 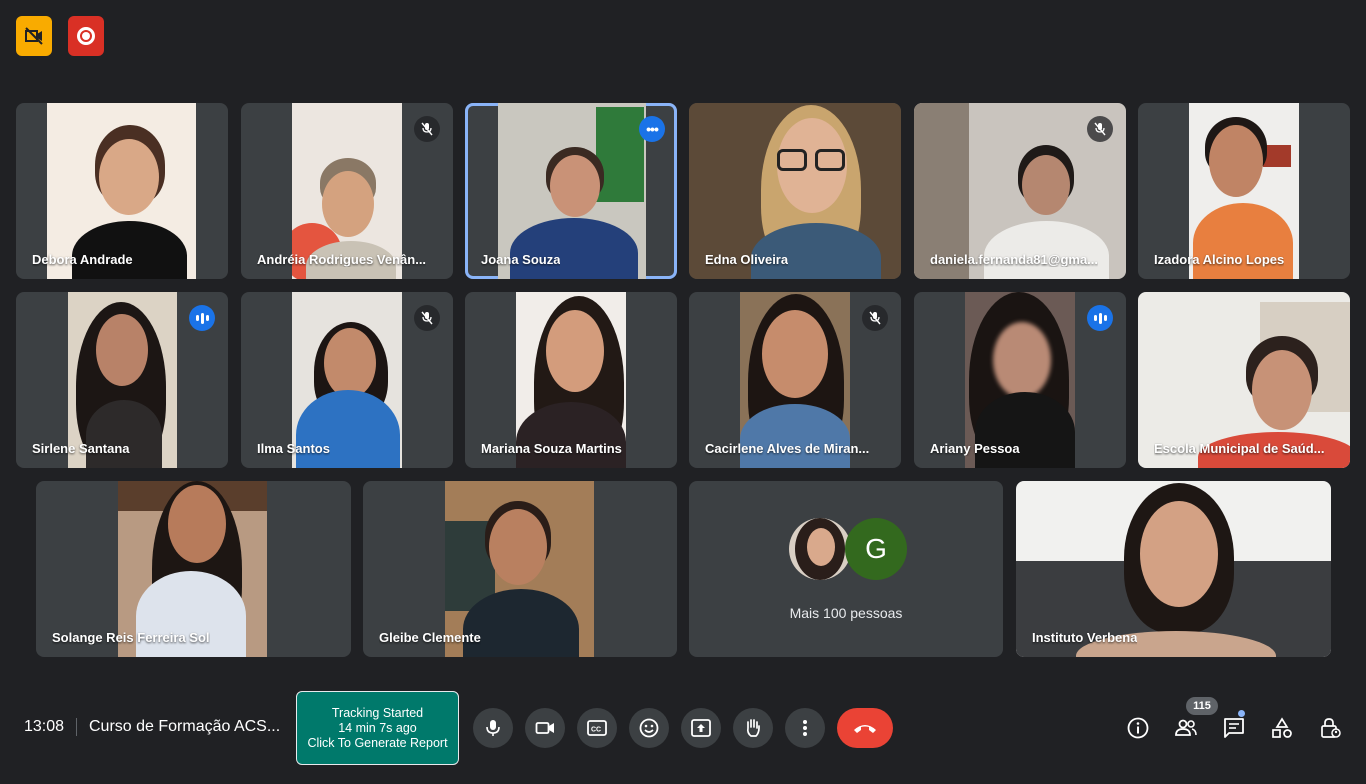 What do you see at coordinates (1085, 637) in the screenshot?
I see `participant-name: Instituto Verbena` at bounding box center [1085, 637].